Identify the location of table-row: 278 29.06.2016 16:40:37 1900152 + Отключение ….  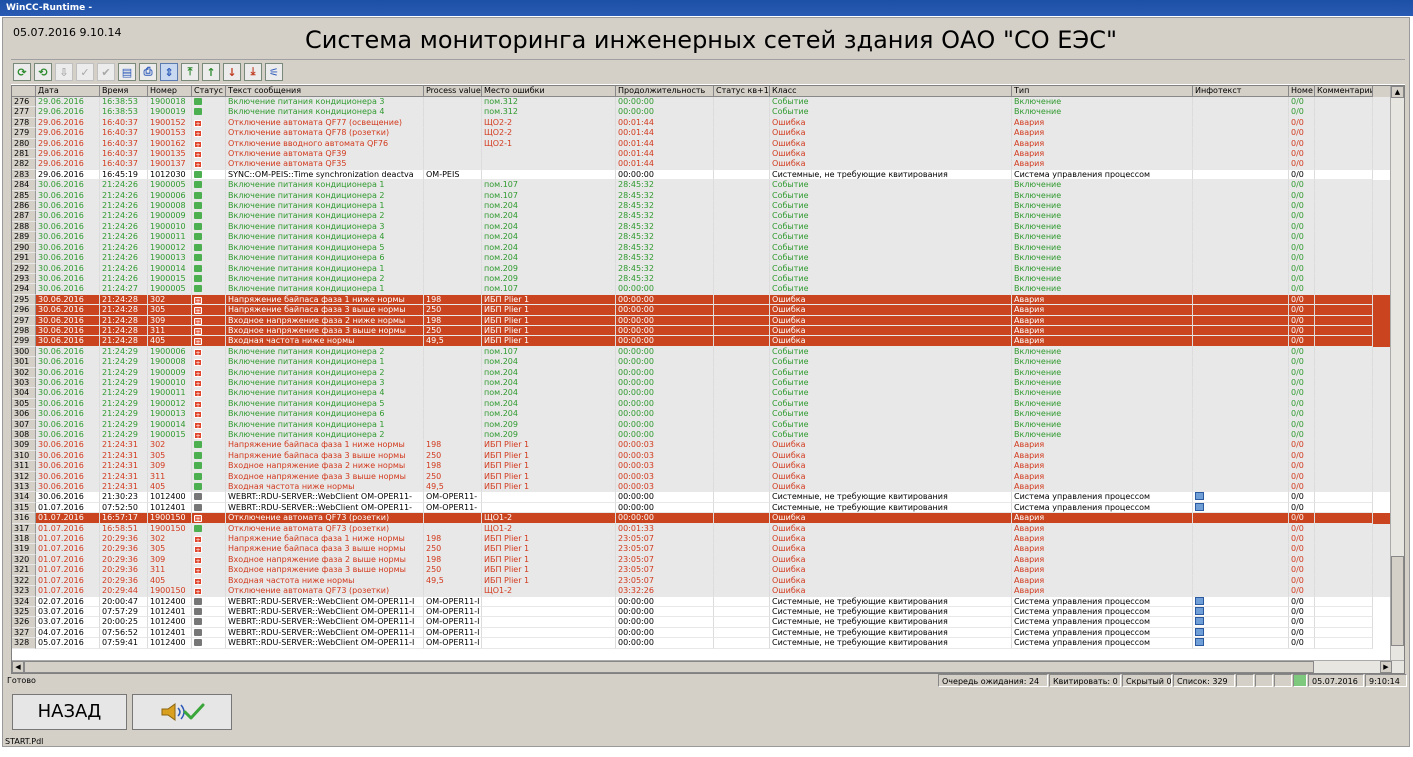
(701, 123).